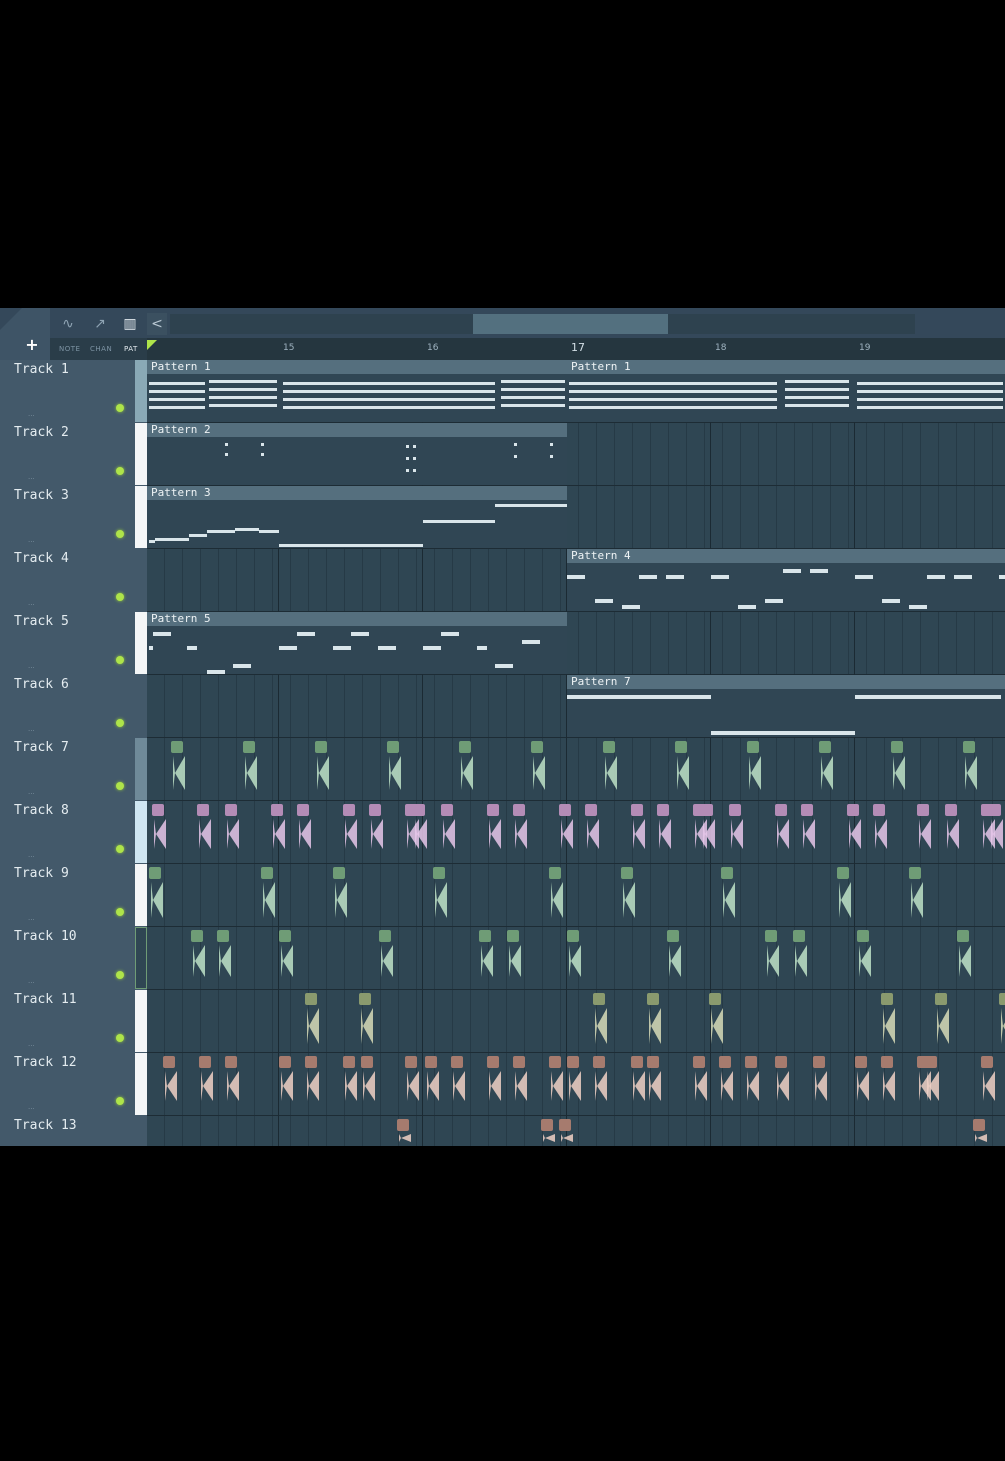 The height and width of the screenshot is (1461, 1005). I want to click on mode-note-label: NOTE, so click(69, 349).